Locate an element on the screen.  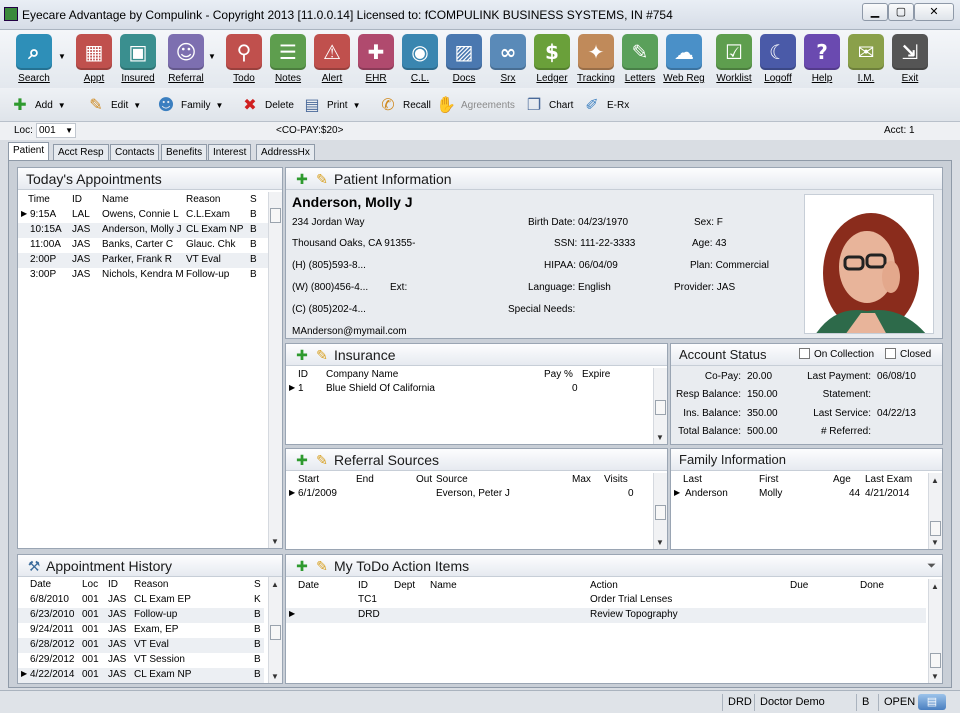
toolbar-referral-button: ☺ Referral is located at coordinates (186, 59).